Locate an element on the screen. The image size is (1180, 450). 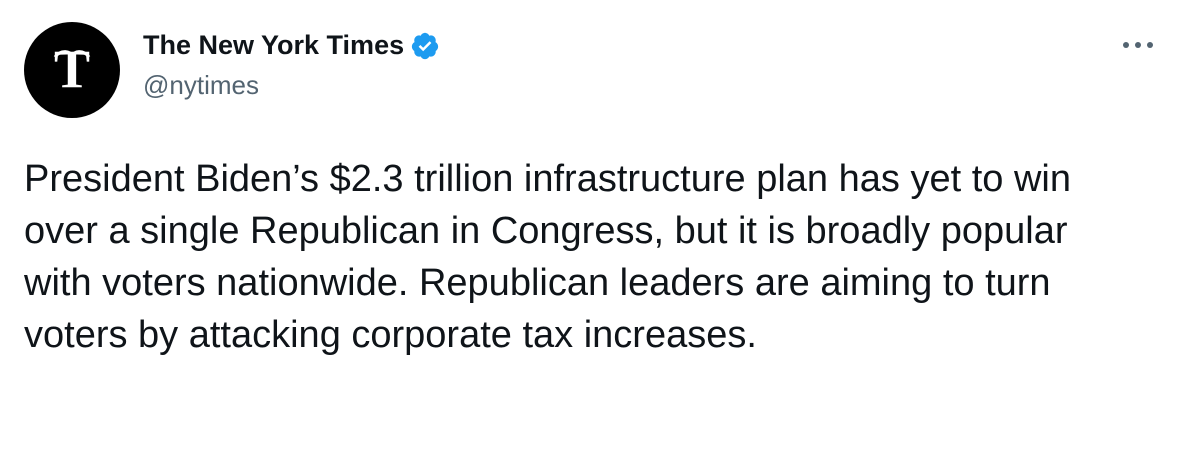
nyt-logo-icon: T is located at coordinates (72, 69).